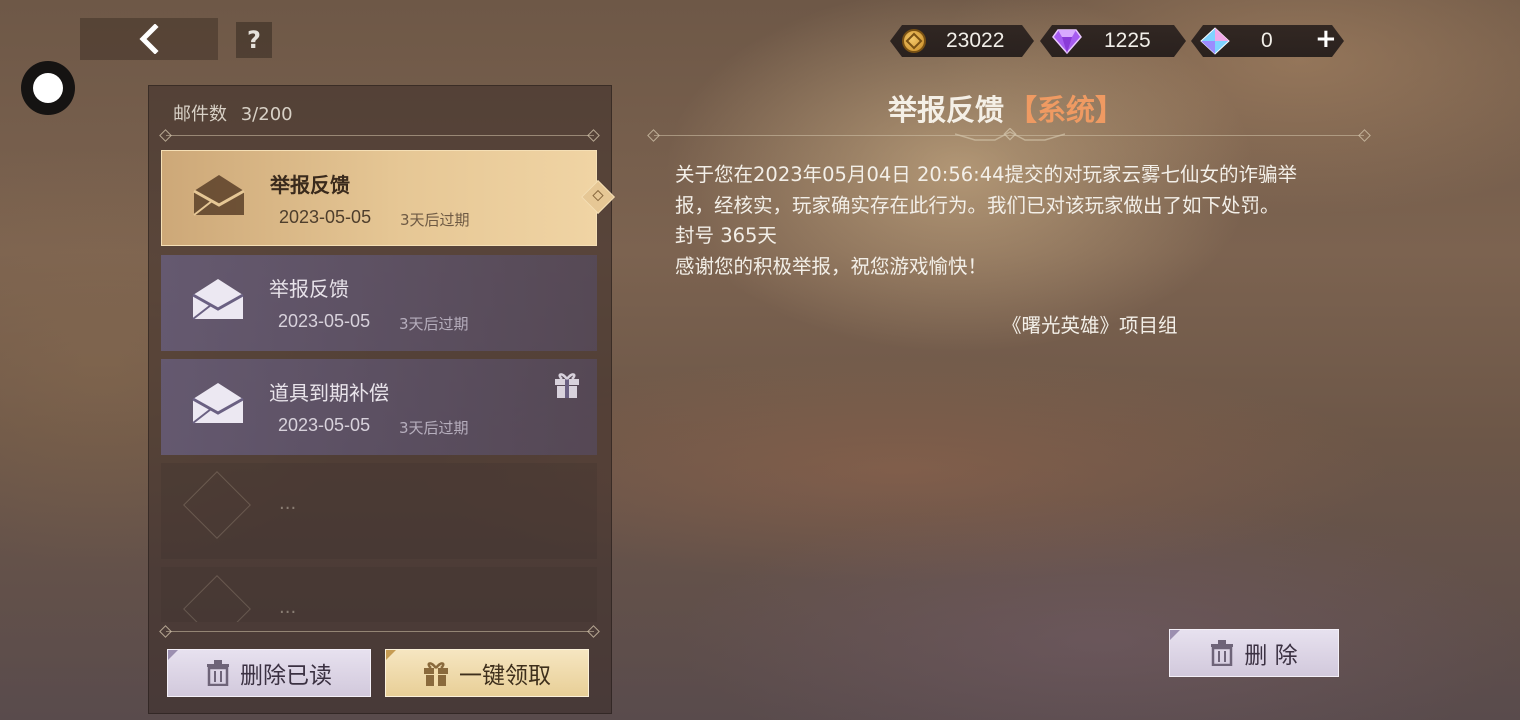  I want to click on mail-count: 邮件数 3/200, so click(233, 113).